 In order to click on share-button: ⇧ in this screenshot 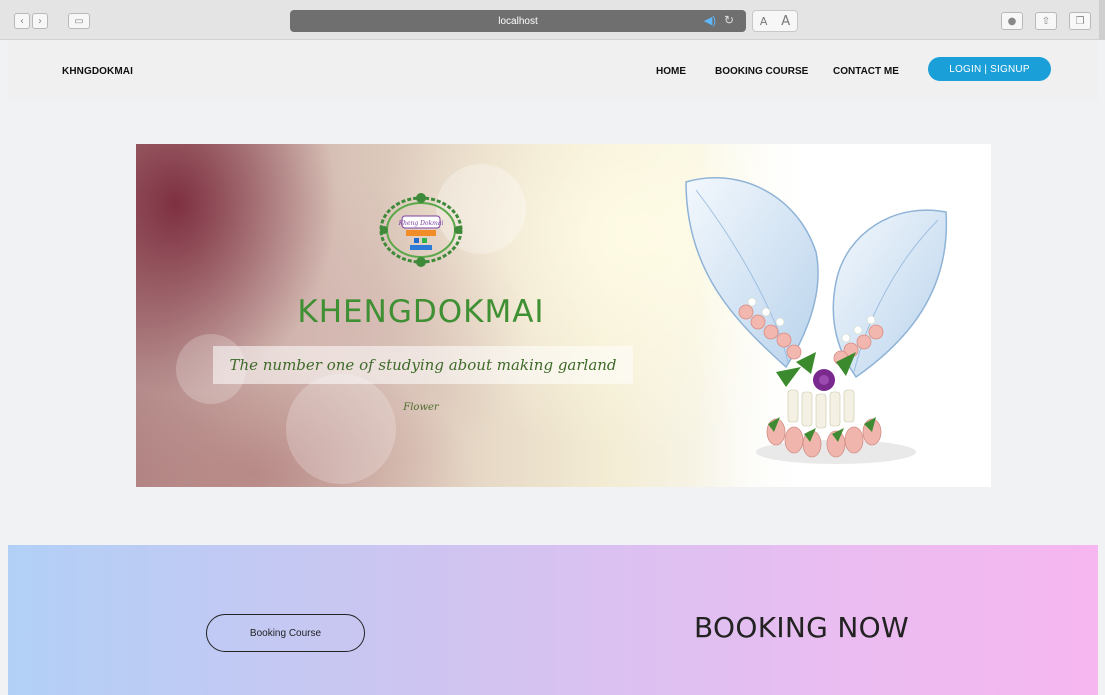, I will do `click(1046, 21)`.